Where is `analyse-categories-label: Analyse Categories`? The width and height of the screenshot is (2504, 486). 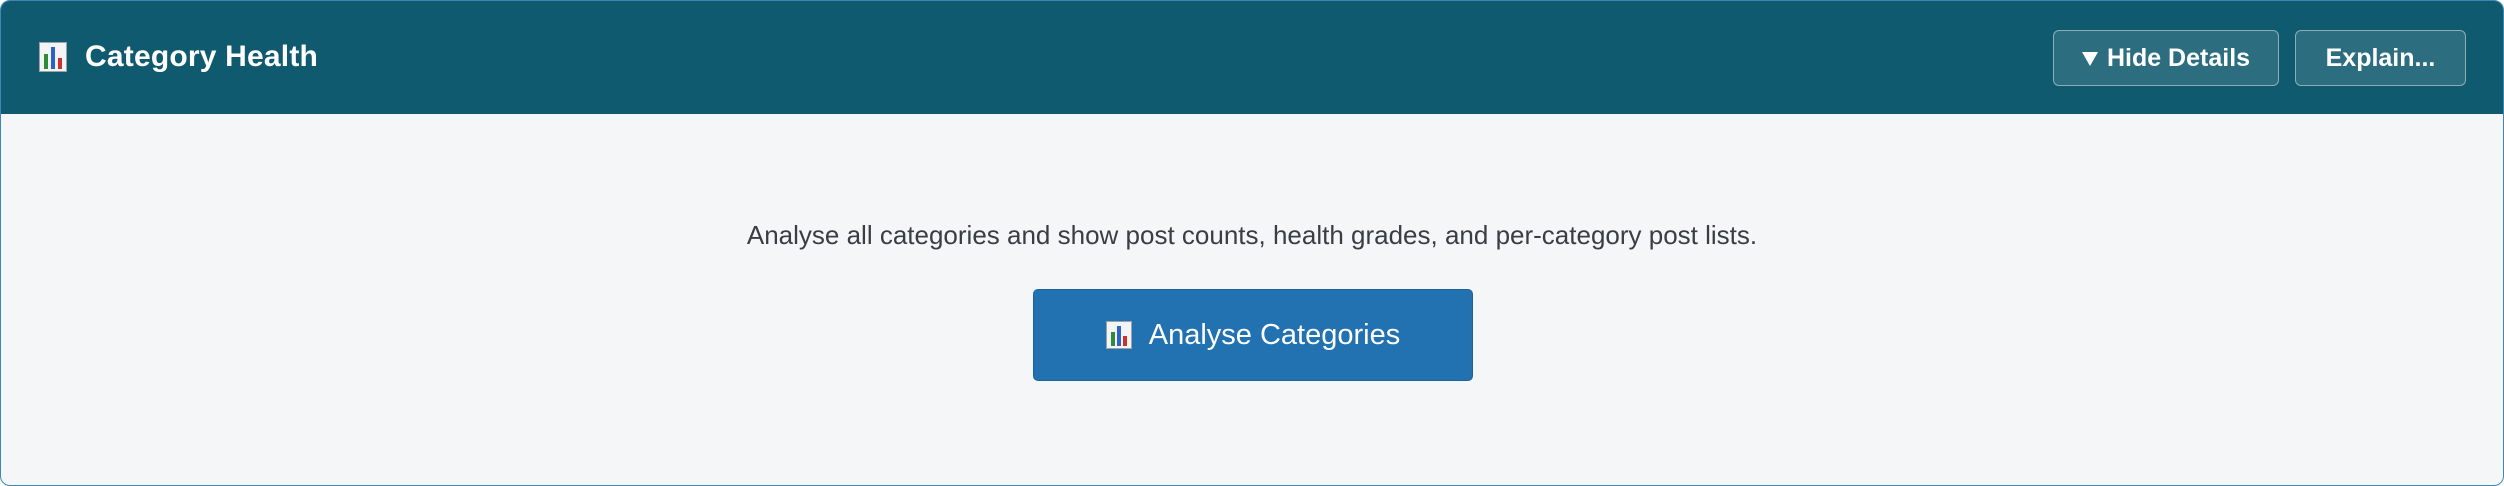 analyse-categories-label: Analyse Categories is located at coordinates (1274, 334).